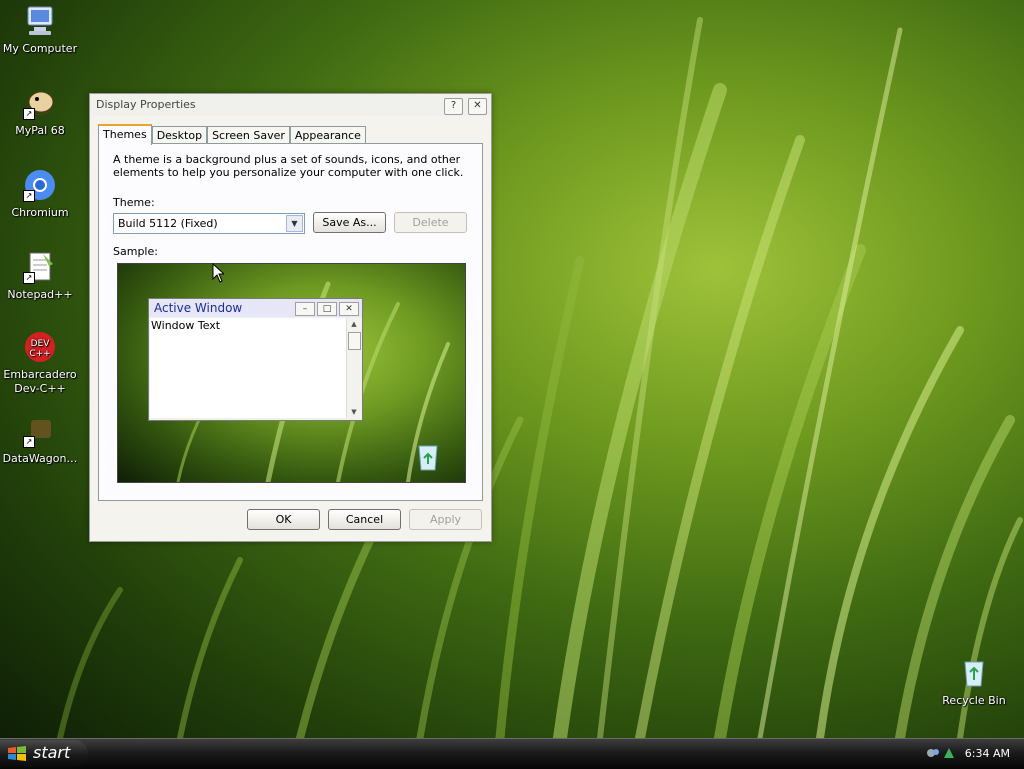 The image size is (1024, 769). Describe the element at coordinates (512, 753) in the screenshot. I see `taskbar: start 6:34 AM` at that location.